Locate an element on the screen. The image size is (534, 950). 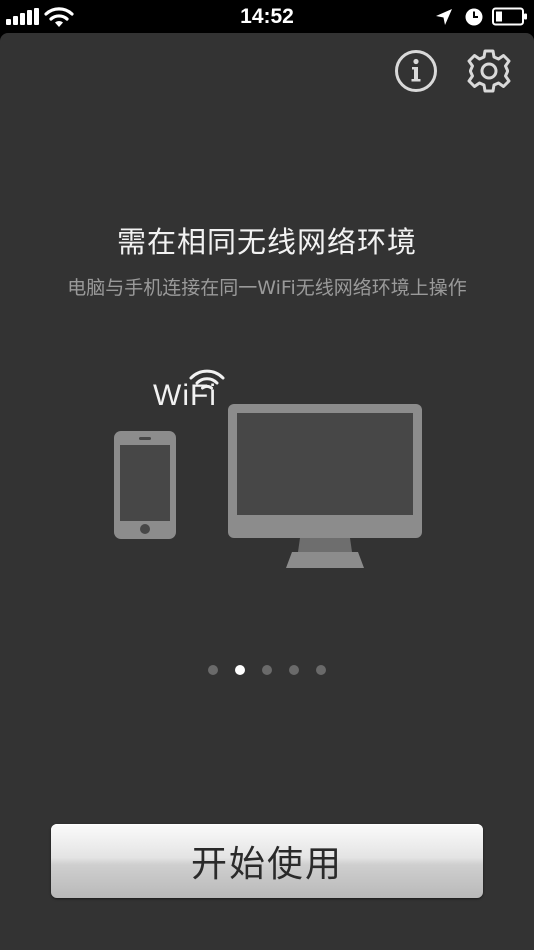
status-bar: 14:52 is located at coordinates (267, 16).